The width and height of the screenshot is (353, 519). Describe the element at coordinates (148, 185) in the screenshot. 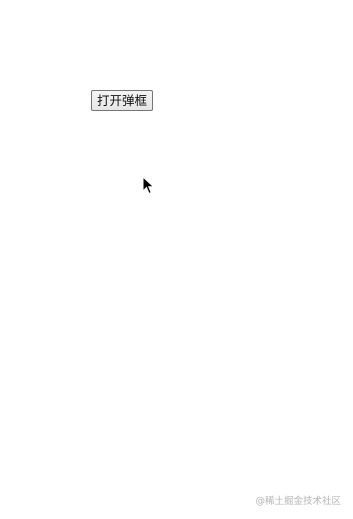

I see `mouse-cursor-icon` at that location.